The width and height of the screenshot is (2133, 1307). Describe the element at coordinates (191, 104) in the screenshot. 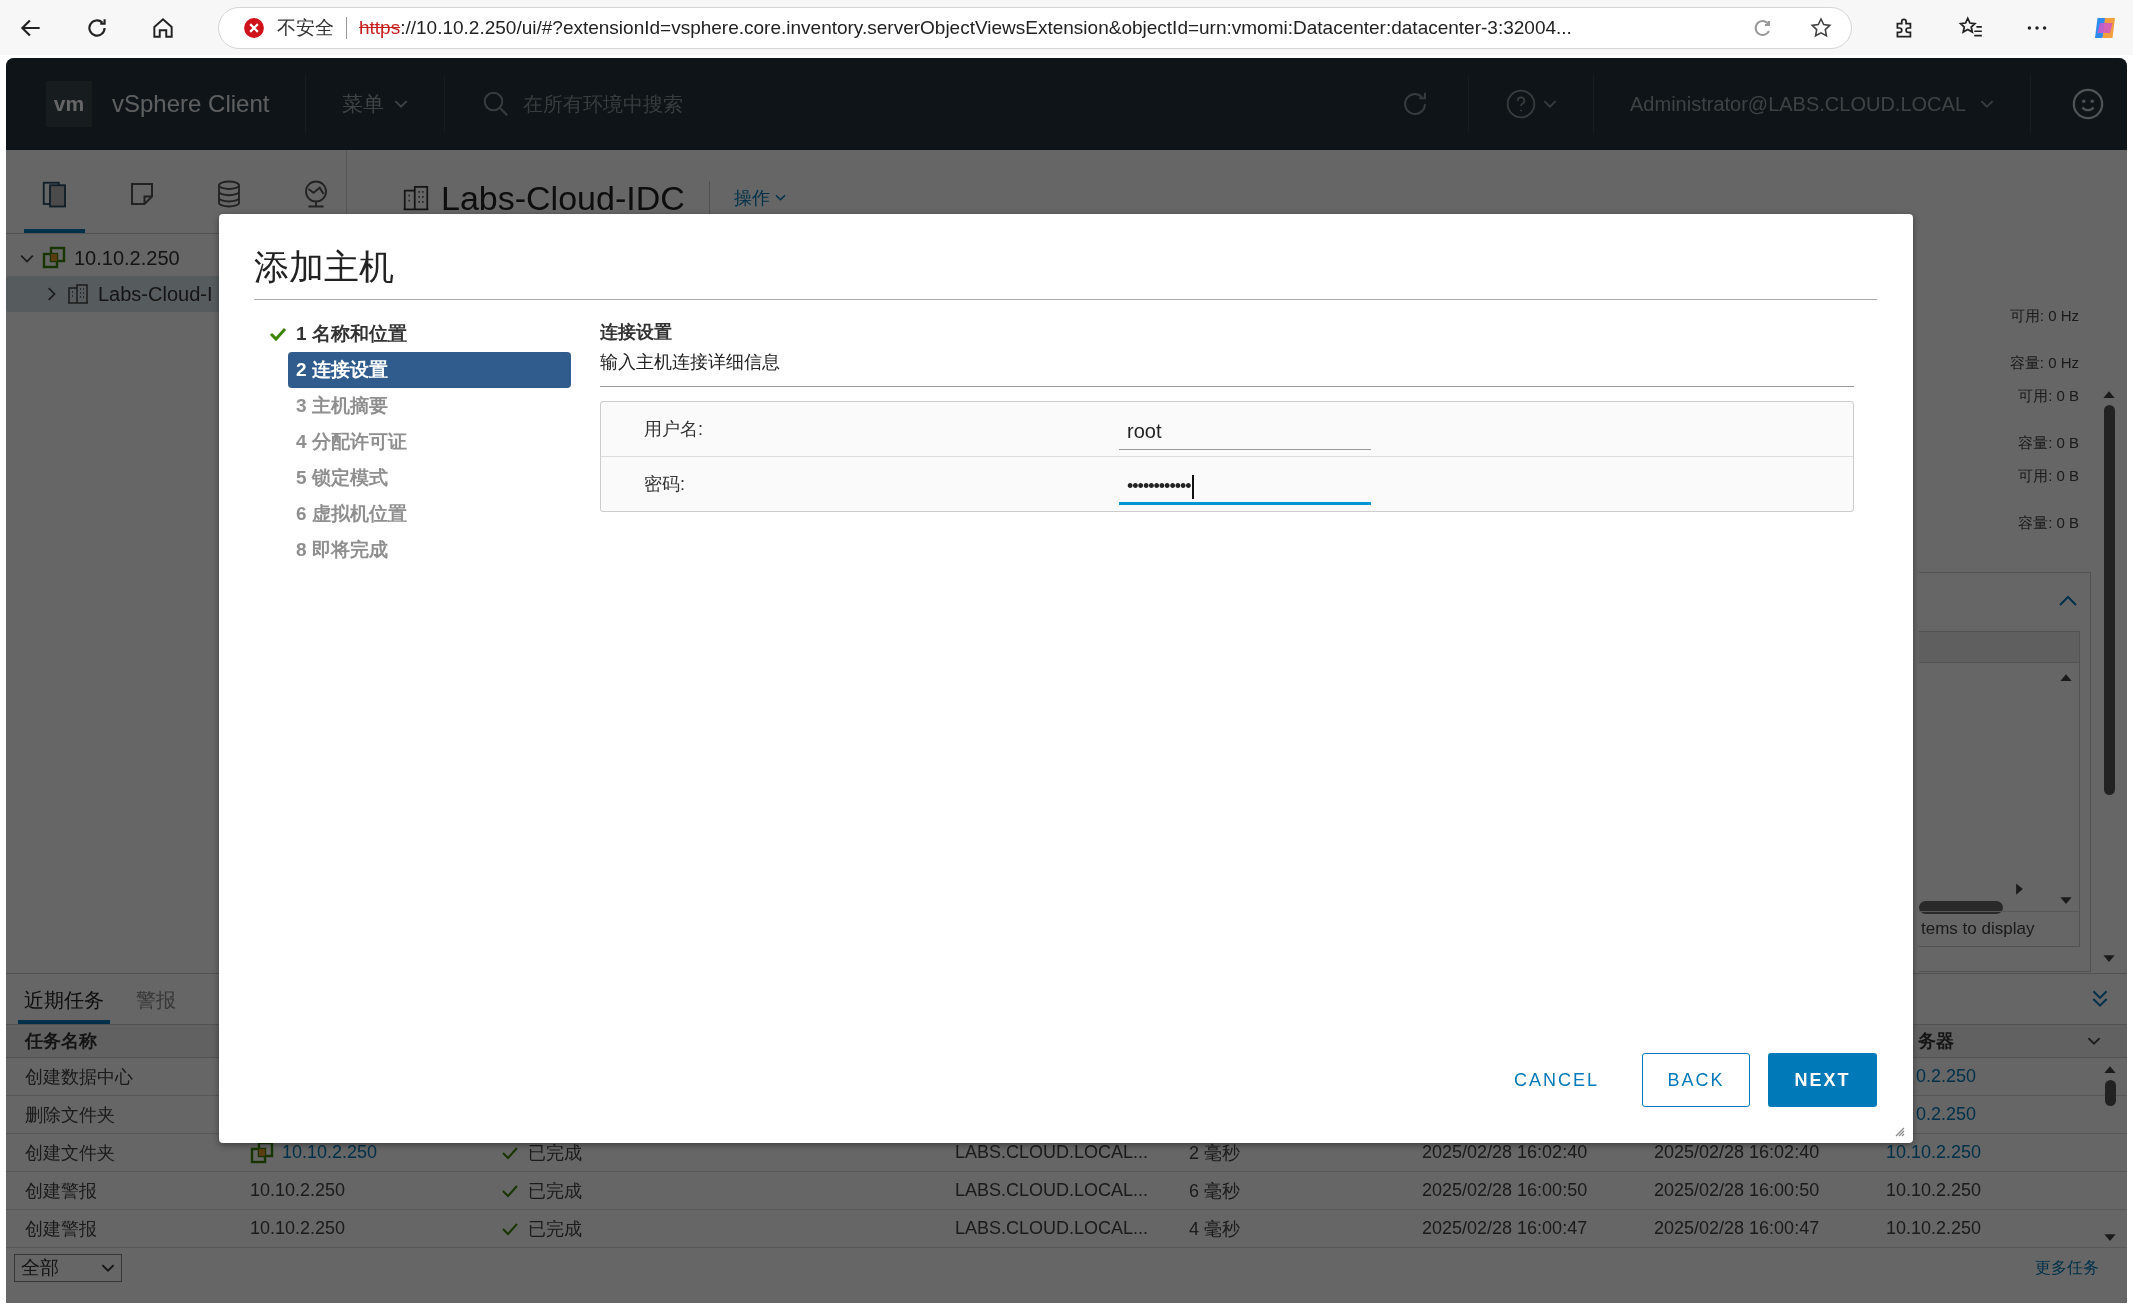

I see `product-name: vSphere Client` at that location.